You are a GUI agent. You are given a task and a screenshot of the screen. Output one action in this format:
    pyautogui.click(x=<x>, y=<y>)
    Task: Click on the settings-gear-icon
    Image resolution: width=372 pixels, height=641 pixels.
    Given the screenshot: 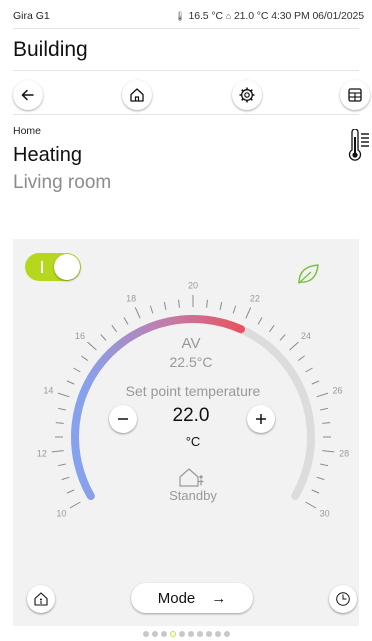 What is the action you would take?
    pyautogui.click(x=247, y=95)
    